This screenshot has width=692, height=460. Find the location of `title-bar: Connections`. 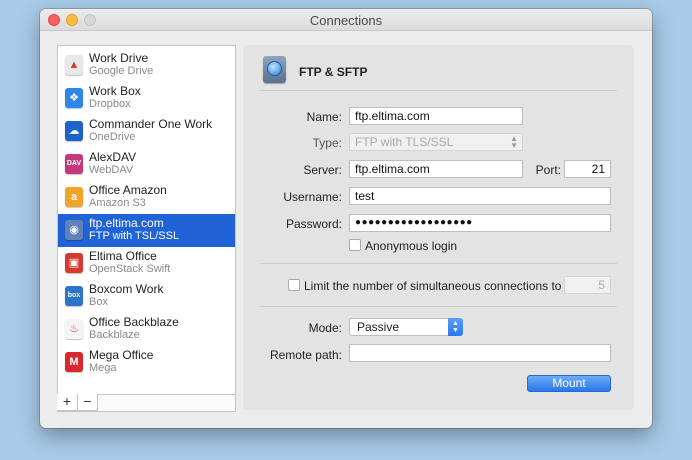

title-bar: Connections is located at coordinates (346, 20).